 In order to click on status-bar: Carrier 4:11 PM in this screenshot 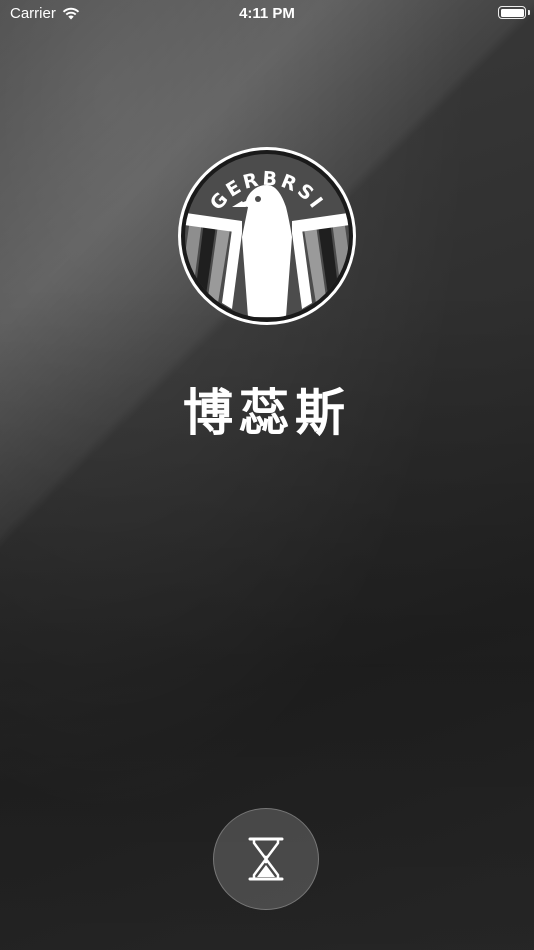, I will do `click(267, 14)`.